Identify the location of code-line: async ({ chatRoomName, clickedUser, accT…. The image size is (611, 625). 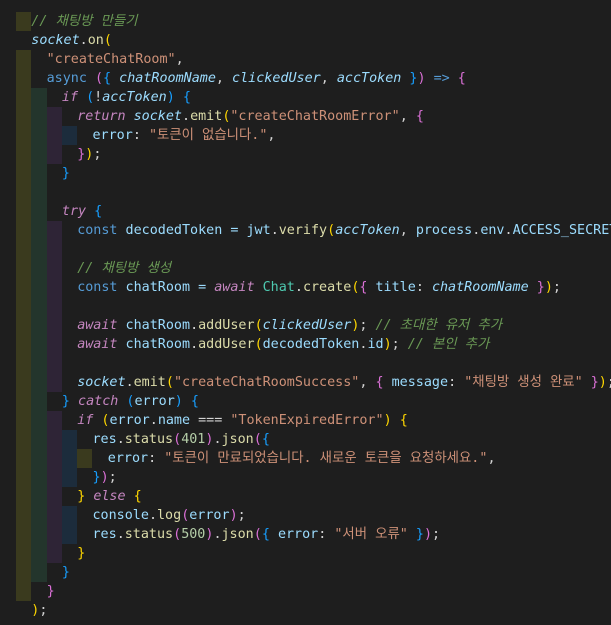
(305, 78).